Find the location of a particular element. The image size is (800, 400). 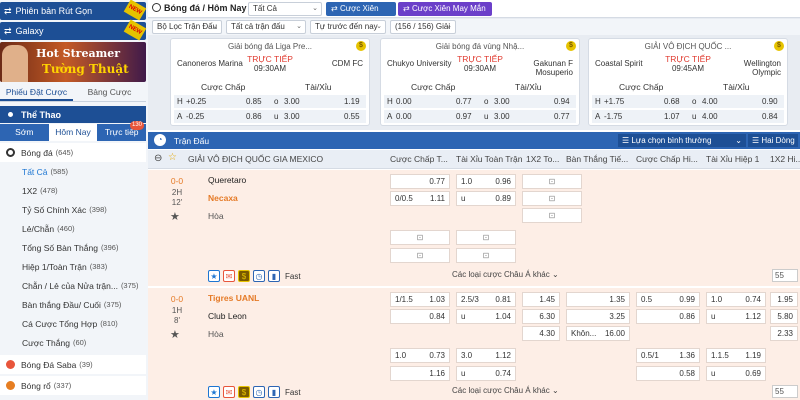

promo-button-compact: ⇄ Phiên bản Rút Gọn NEW is located at coordinates (73, 10).